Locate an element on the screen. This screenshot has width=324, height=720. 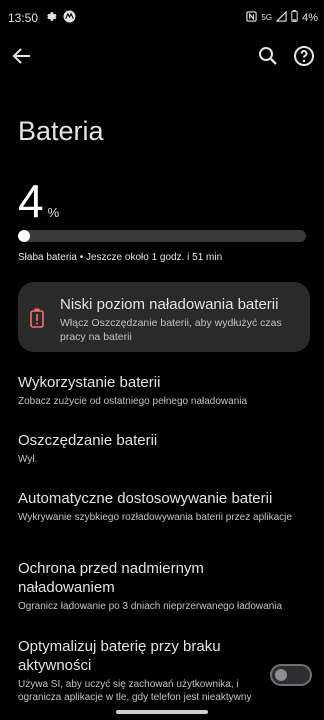
page-title: Bateria is located at coordinates (61, 131).